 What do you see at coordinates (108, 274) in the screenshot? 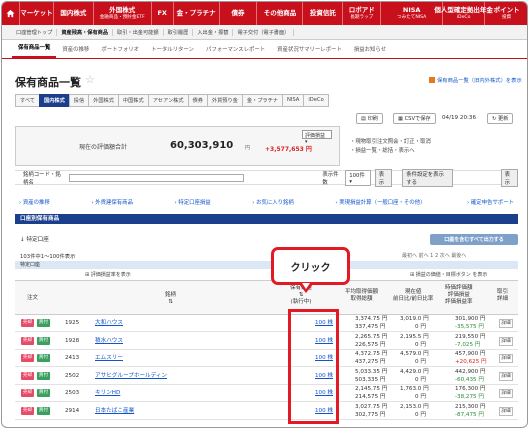
I see `option-left: ⊞ 評価損益率を表示` at bounding box center [108, 274].